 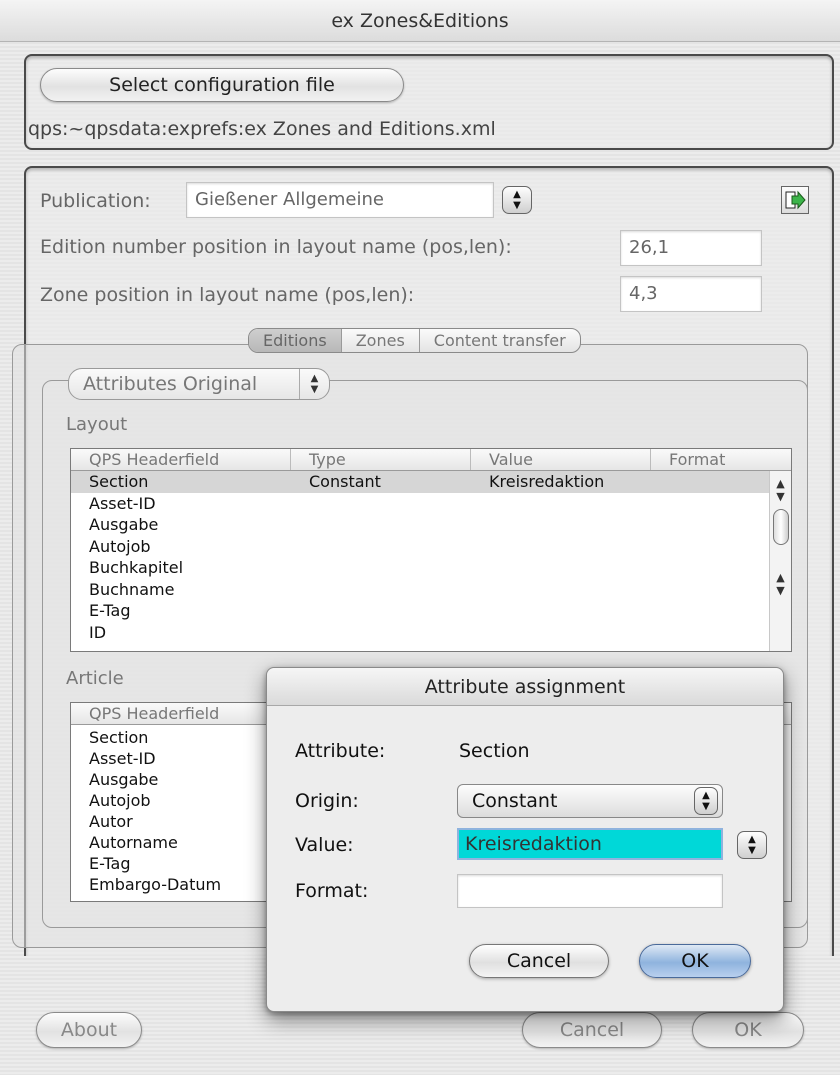 What do you see at coordinates (691, 248) in the screenshot?
I see `edition-field: 26,1` at bounding box center [691, 248].